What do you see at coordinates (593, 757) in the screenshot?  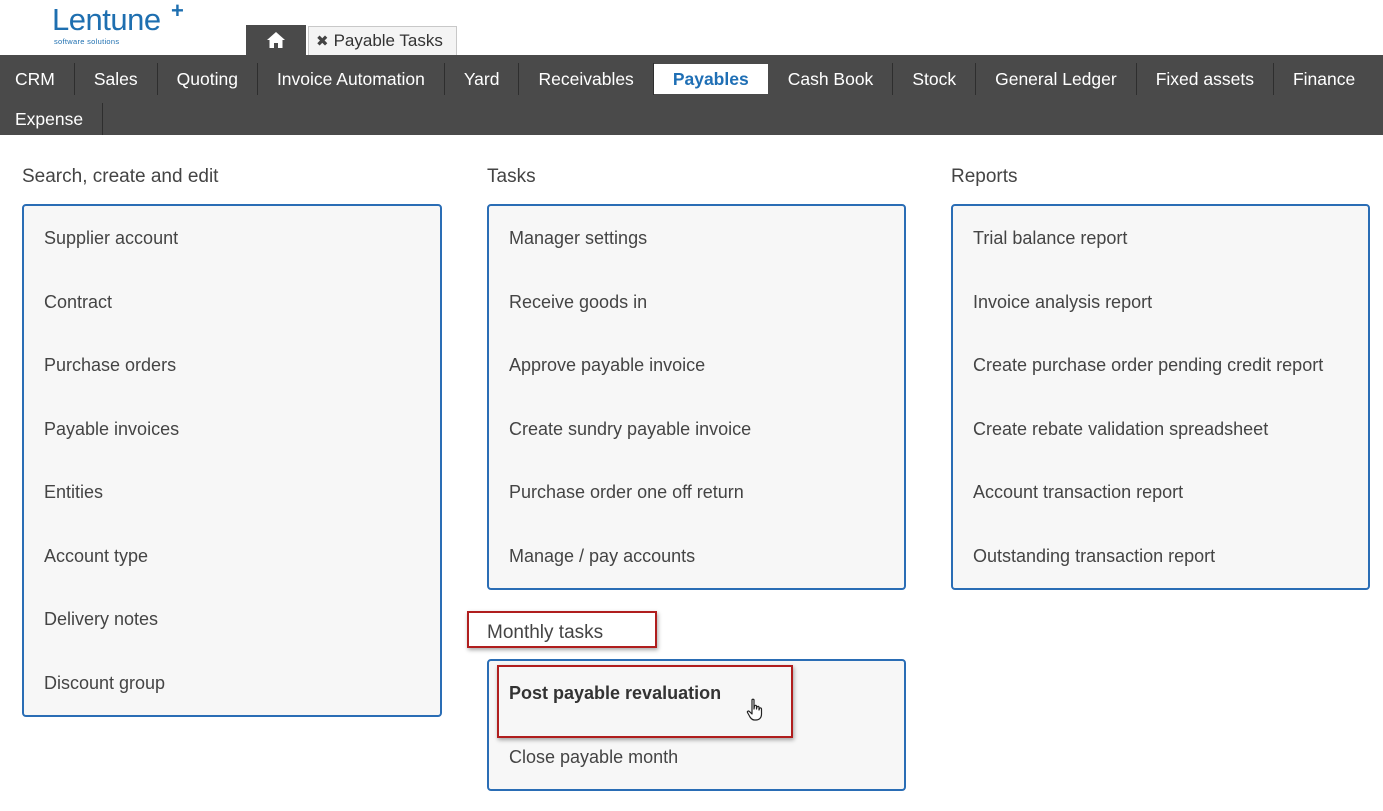 I see `link-close-payable-month: Close payable month` at bounding box center [593, 757].